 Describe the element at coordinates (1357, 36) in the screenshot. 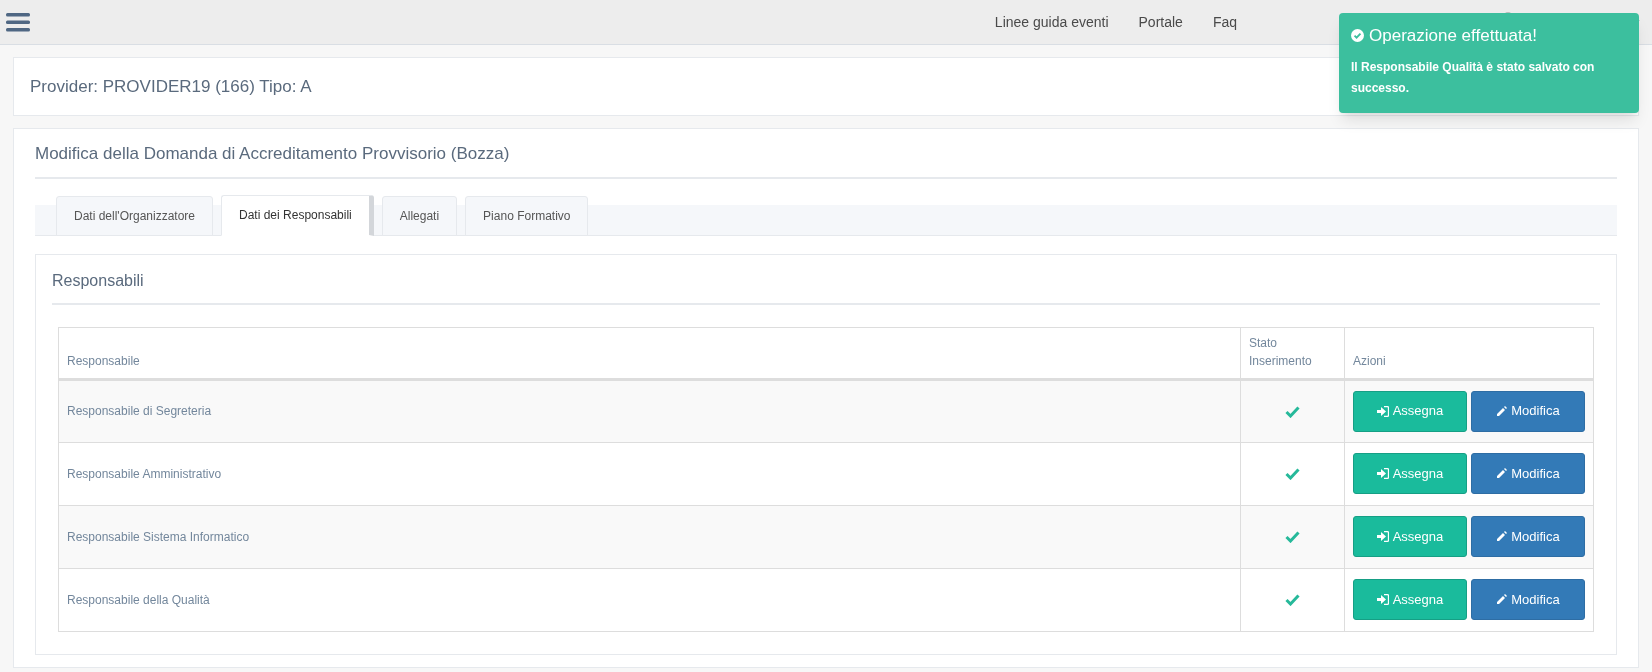

I see `check-circle-icon` at that location.